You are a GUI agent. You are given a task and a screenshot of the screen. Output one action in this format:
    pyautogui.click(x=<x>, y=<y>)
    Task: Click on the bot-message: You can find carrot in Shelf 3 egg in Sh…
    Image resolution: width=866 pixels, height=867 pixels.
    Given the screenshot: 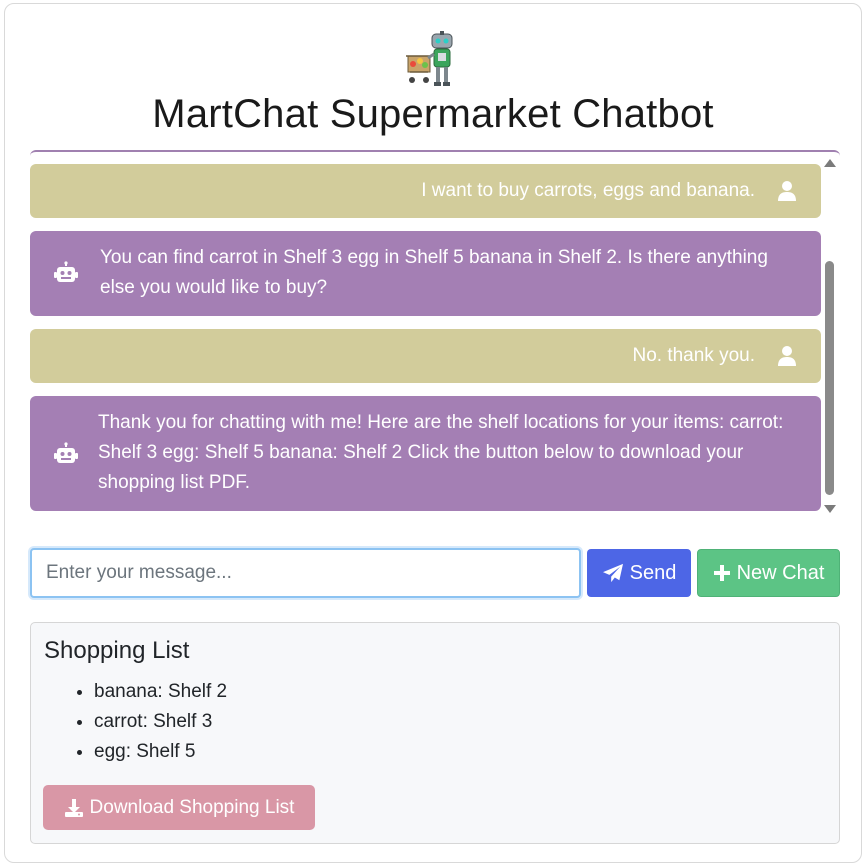 What is the action you would take?
    pyautogui.click(x=425, y=273)
    